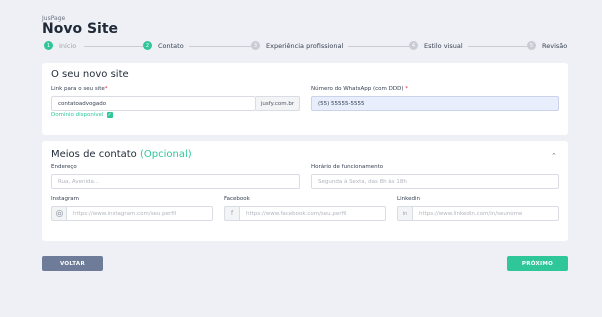 The width and height of the screenshot is (602, 317). What do you see at coordinates (408, 199) in the screenshot?
I see `linkedin-label: Linkedin` at bounding box center [408, 199].